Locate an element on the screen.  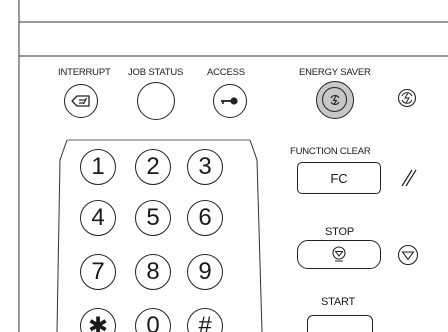
interrupt-label: INTERRUPT is located at coordinates (84, 72).